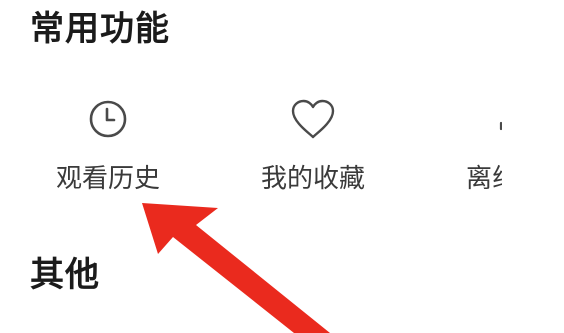 The width and height of the screenshot is (564, 333). What do you see at coordinates (313, 119) in the screenshot?
I see `heart-icon` at bounding box center [313, 119].